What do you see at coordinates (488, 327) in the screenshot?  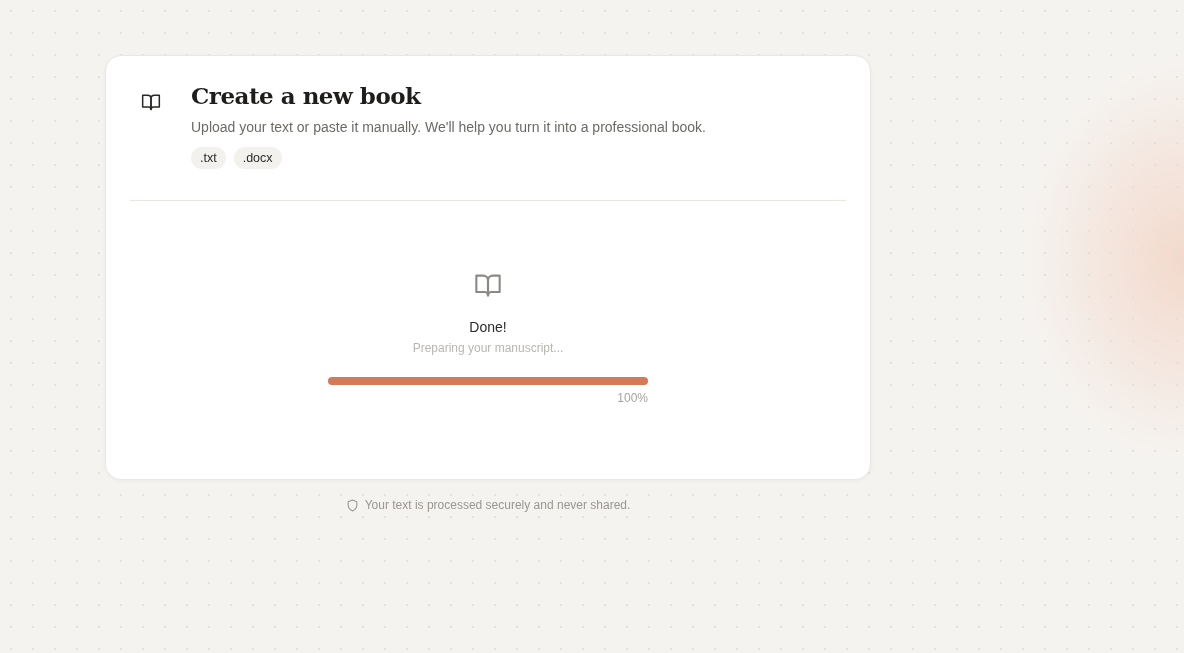 I see `status-text: Done!` at bounding box center [488, 327].